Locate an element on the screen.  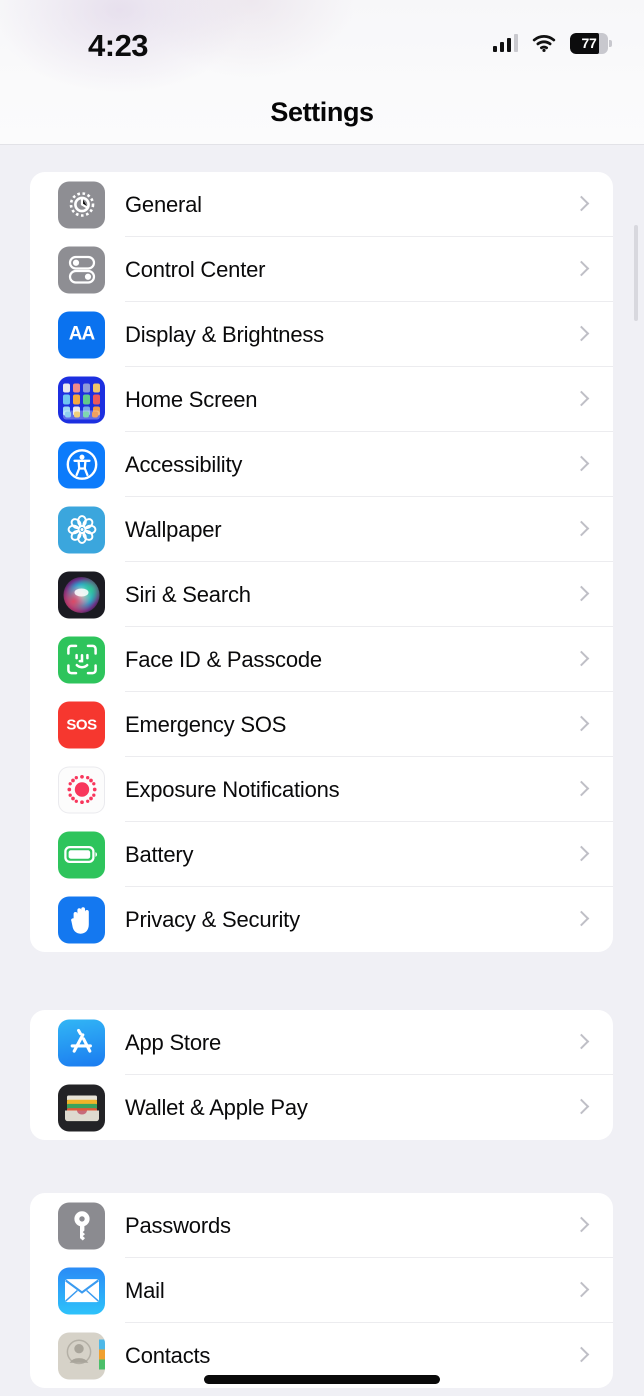
settings-row-emergency-sos: SOS Emergency SOS is located at coordinates (321, 724).